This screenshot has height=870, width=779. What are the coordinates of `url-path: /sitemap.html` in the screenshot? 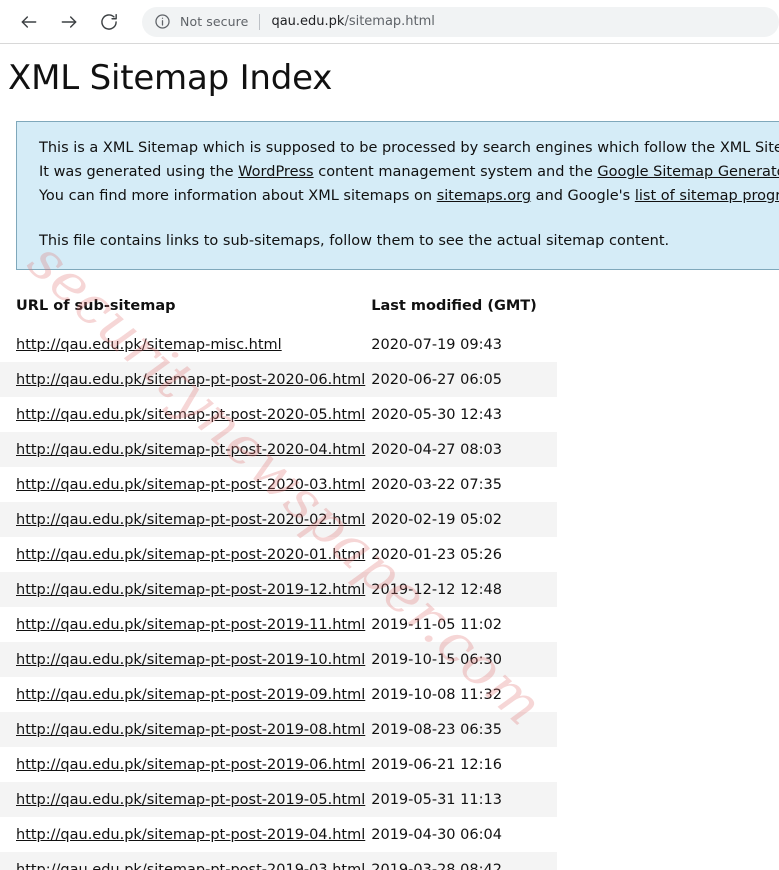 It's located at (389, 21).